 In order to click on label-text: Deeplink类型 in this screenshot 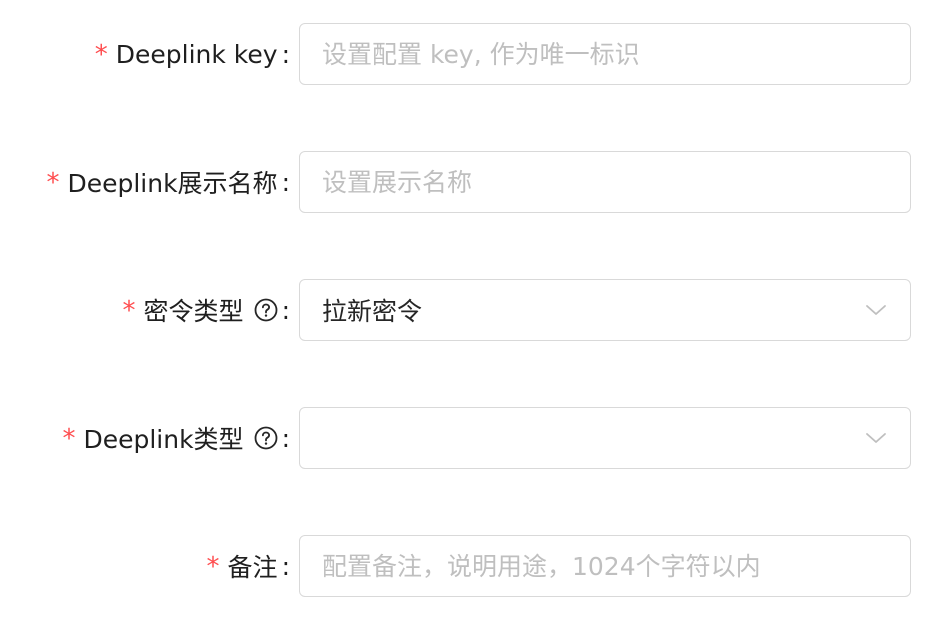, I will do `click(163, 439)`.